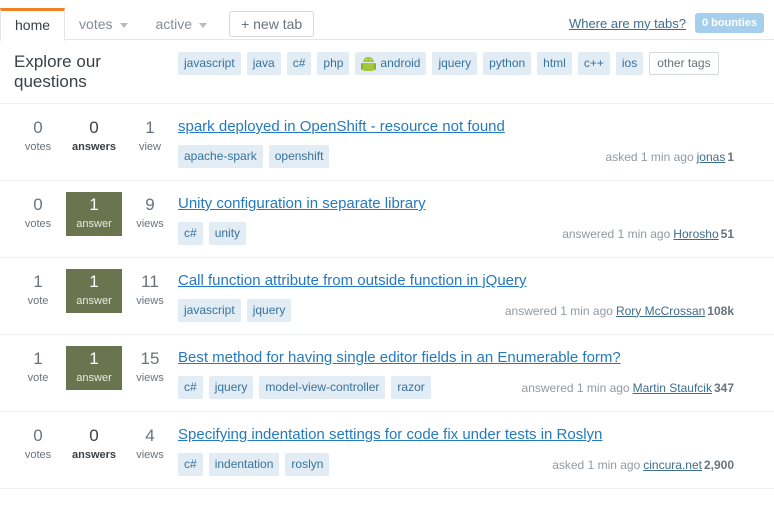 The height and width of the screenshot is (520, 774). I want to click on tab-bar-right-group: Where are my tabs? 0 bounties, so click(666, 23).